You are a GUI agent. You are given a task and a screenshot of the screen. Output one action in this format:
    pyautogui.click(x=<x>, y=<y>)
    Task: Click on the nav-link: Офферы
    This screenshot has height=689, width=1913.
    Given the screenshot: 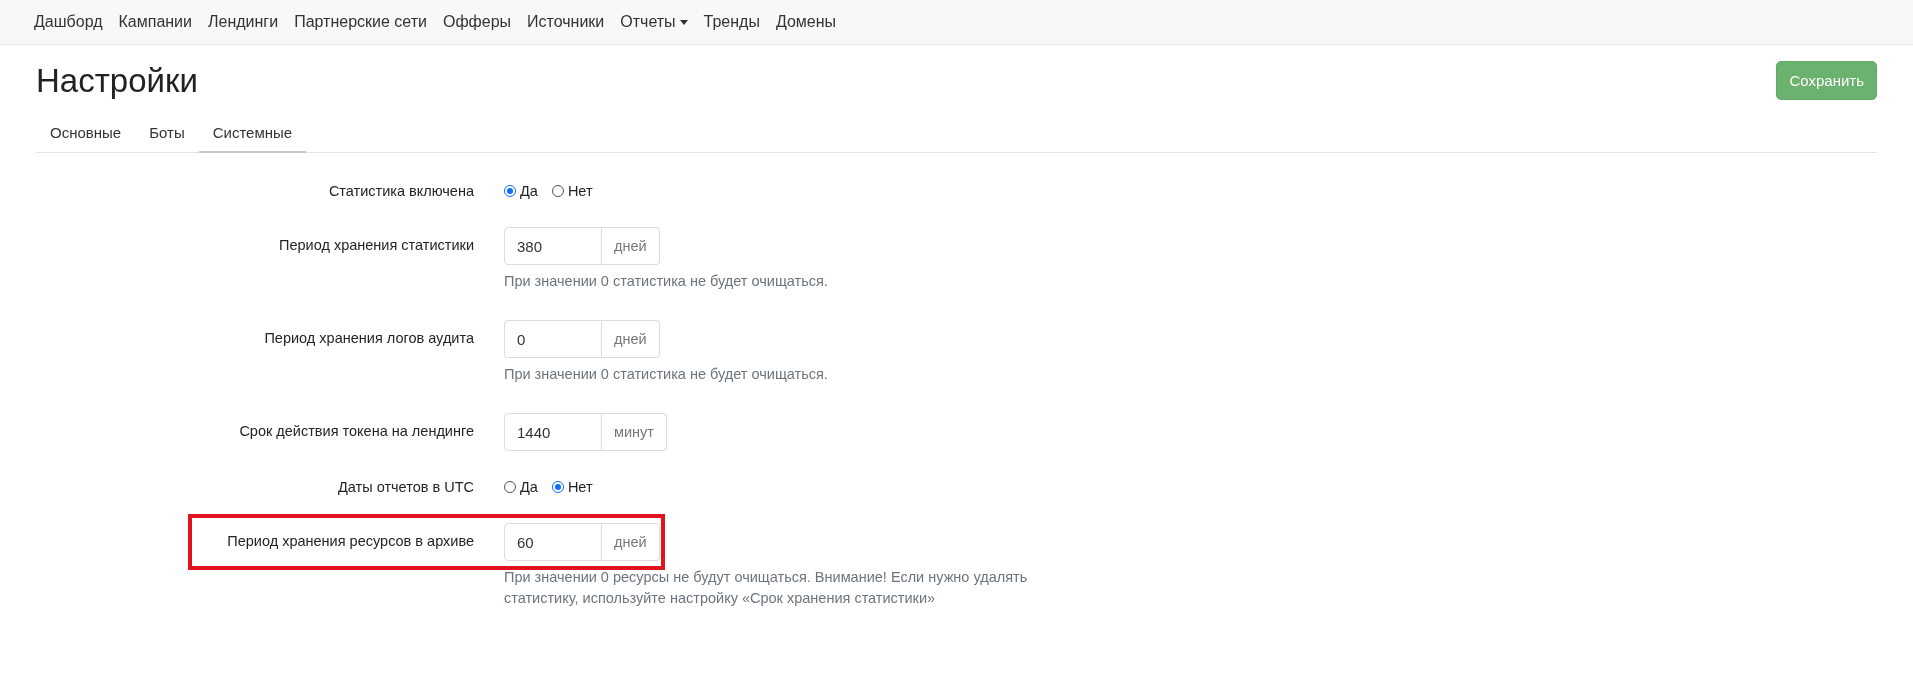 What is the action you would take?
    pyautogui.click(x=477, y=22)
    